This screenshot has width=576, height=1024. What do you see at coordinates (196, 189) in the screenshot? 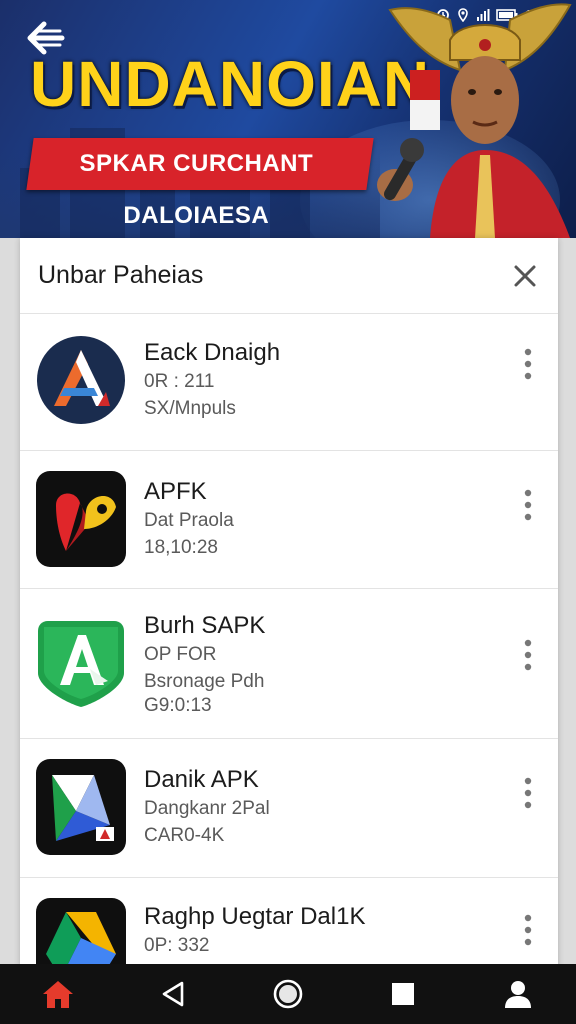
I see `banner-ribbon-text: SPKAR CURCHANT DALOIAESA` at bounding box center [196, 189].